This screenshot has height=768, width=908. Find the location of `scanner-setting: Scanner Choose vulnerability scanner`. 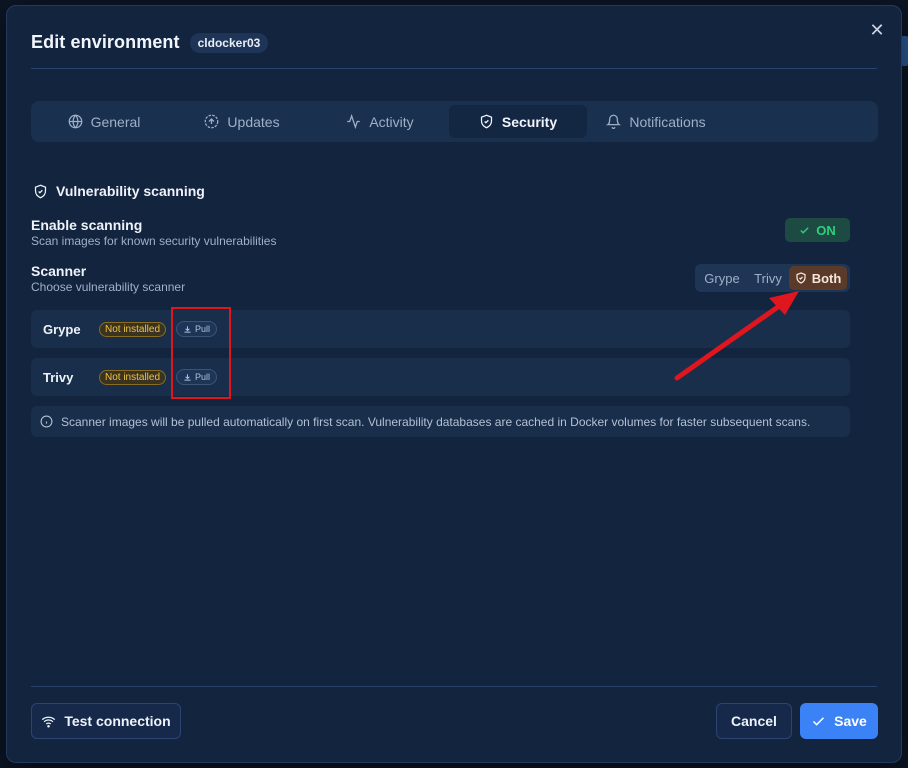

scanner-setting: Scanner Choose vulnerability scanner is located at coordinates (108, 278).